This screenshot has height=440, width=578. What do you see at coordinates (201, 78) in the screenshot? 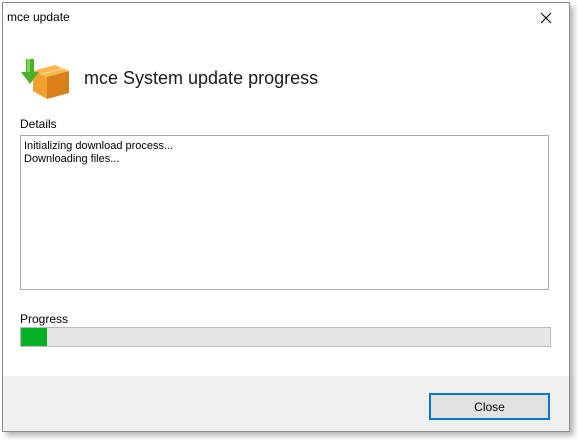
I see `page-title: mce System update progress` at bounding box center [201, 78].